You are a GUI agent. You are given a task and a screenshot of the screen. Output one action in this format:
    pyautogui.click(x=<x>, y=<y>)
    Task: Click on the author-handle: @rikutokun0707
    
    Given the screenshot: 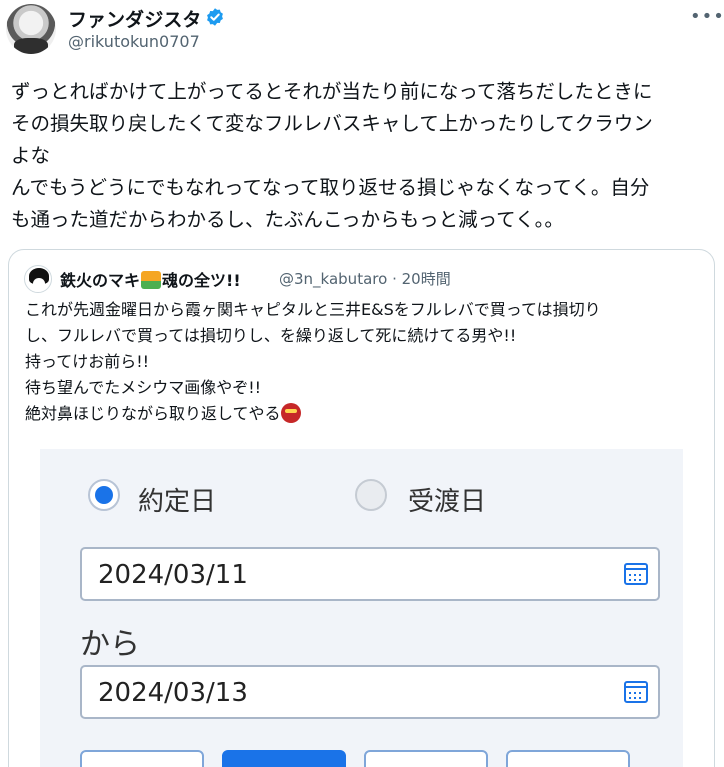 What is the action you would take?
    pyautogui.click(x=134, y=41)
    